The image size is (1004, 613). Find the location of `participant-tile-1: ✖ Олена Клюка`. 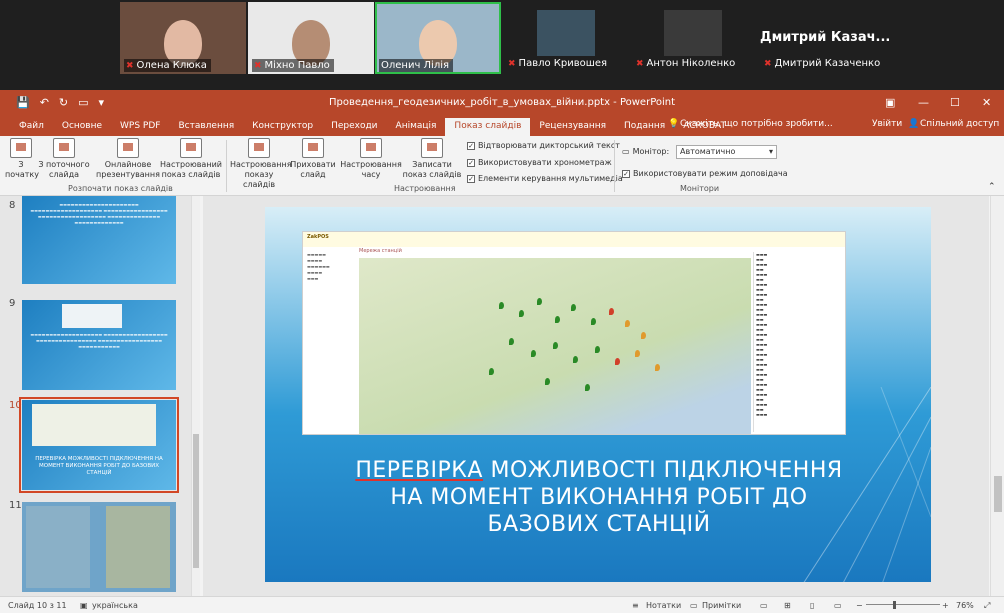

participant-tile-1: ✖ Олена Клюка is located at coordinates (183, 38).